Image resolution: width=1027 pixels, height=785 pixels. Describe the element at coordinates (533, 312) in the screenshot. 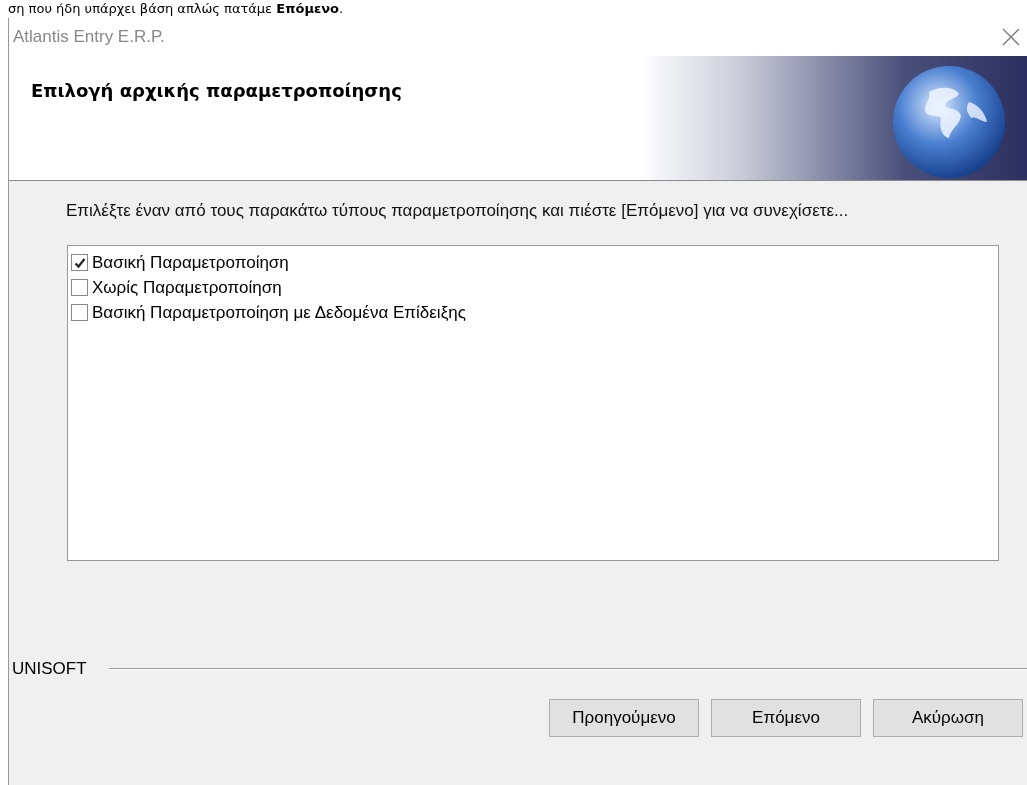

I see `option-checkbox: Βασική Παραμετροποίηση με Δεδομένα Επίδειξης` at that location.